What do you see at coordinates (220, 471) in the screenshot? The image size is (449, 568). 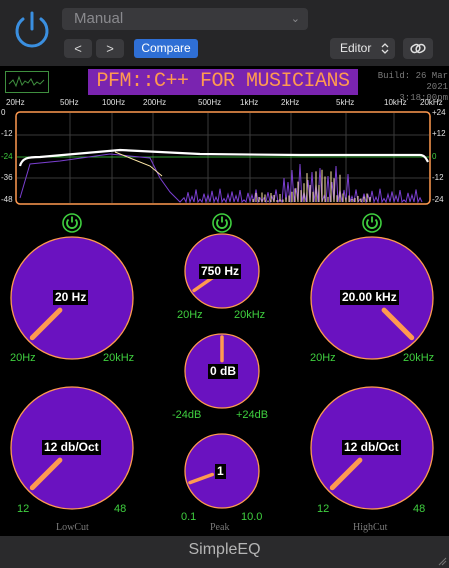 I see `peak-quality-value: 1` at bounding box center [220, 471].